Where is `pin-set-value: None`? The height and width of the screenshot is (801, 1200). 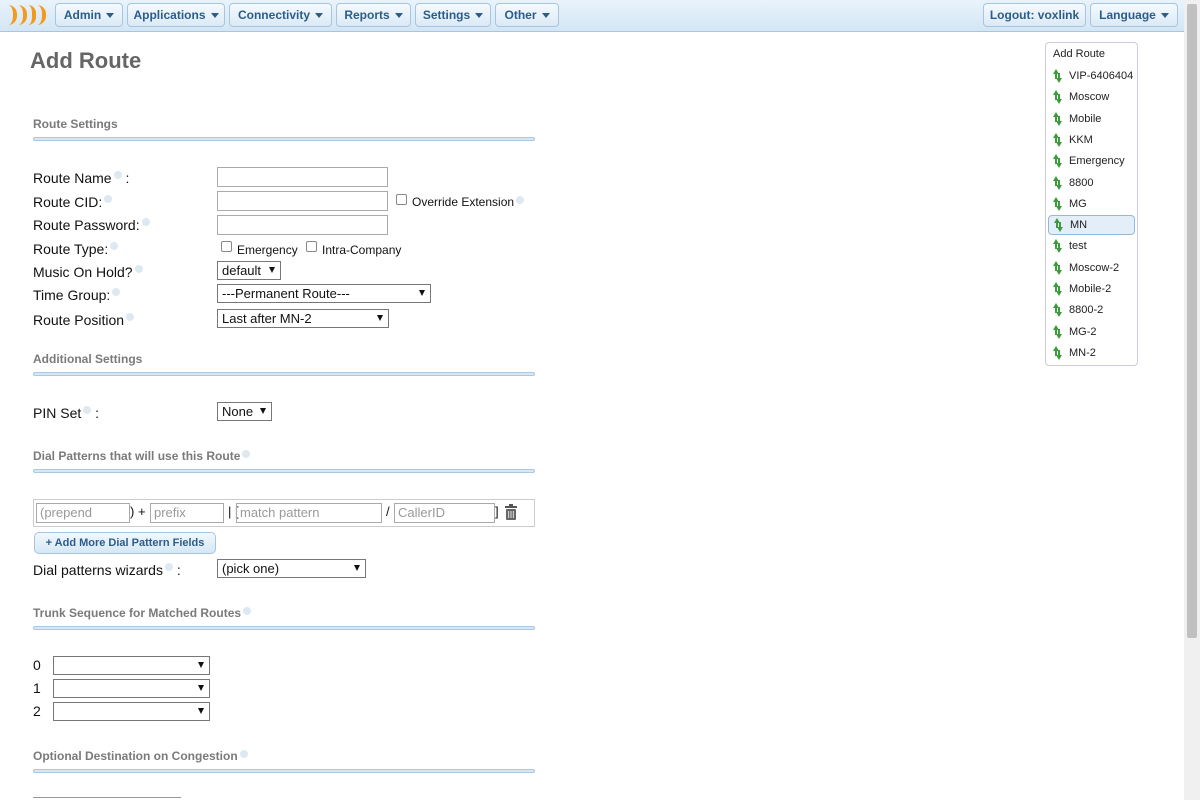
pin-set-value: None is located at coordinates (238, 411).